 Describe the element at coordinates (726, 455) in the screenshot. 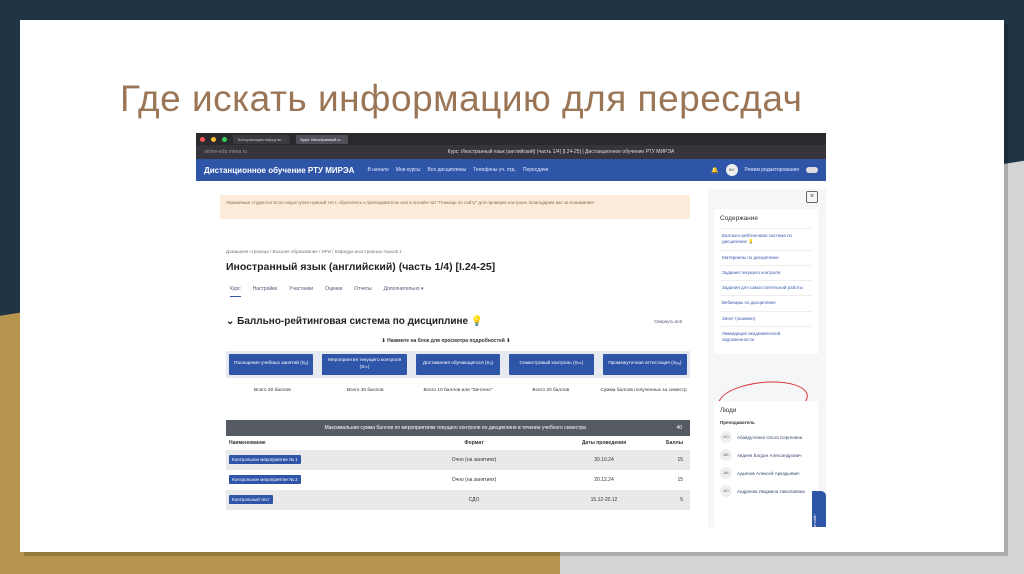

I see `avatar: АБ` at that location.